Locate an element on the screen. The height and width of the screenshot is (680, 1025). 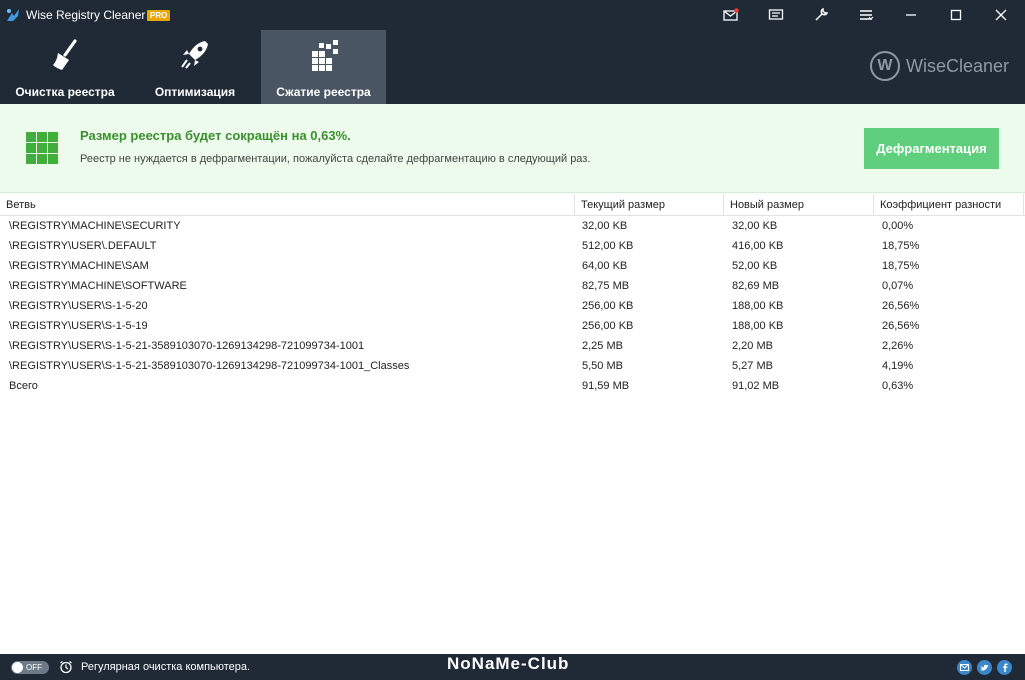
chat-icon is located at coordinates (776, 14).